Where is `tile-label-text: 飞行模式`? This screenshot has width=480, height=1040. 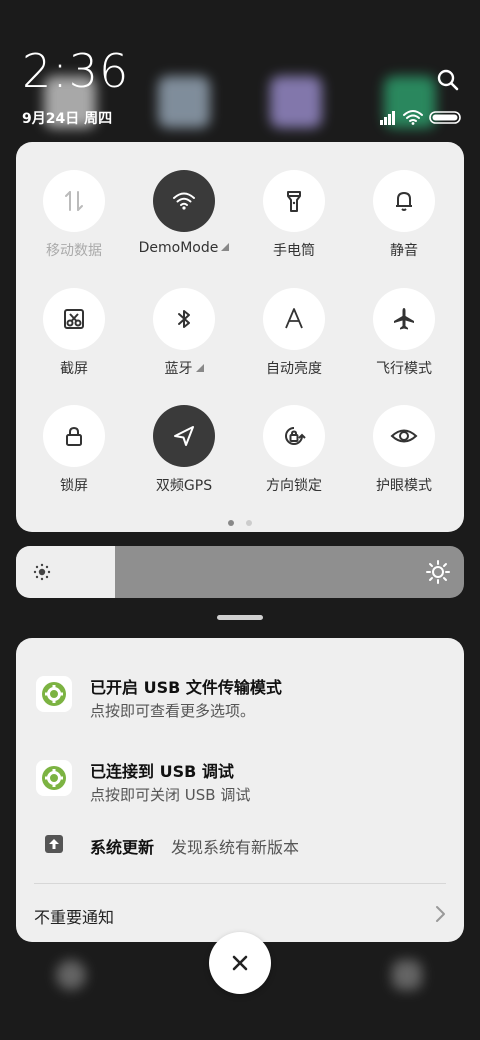 tile-label-text: 飞行模式 is located at coordinates (404, 369).